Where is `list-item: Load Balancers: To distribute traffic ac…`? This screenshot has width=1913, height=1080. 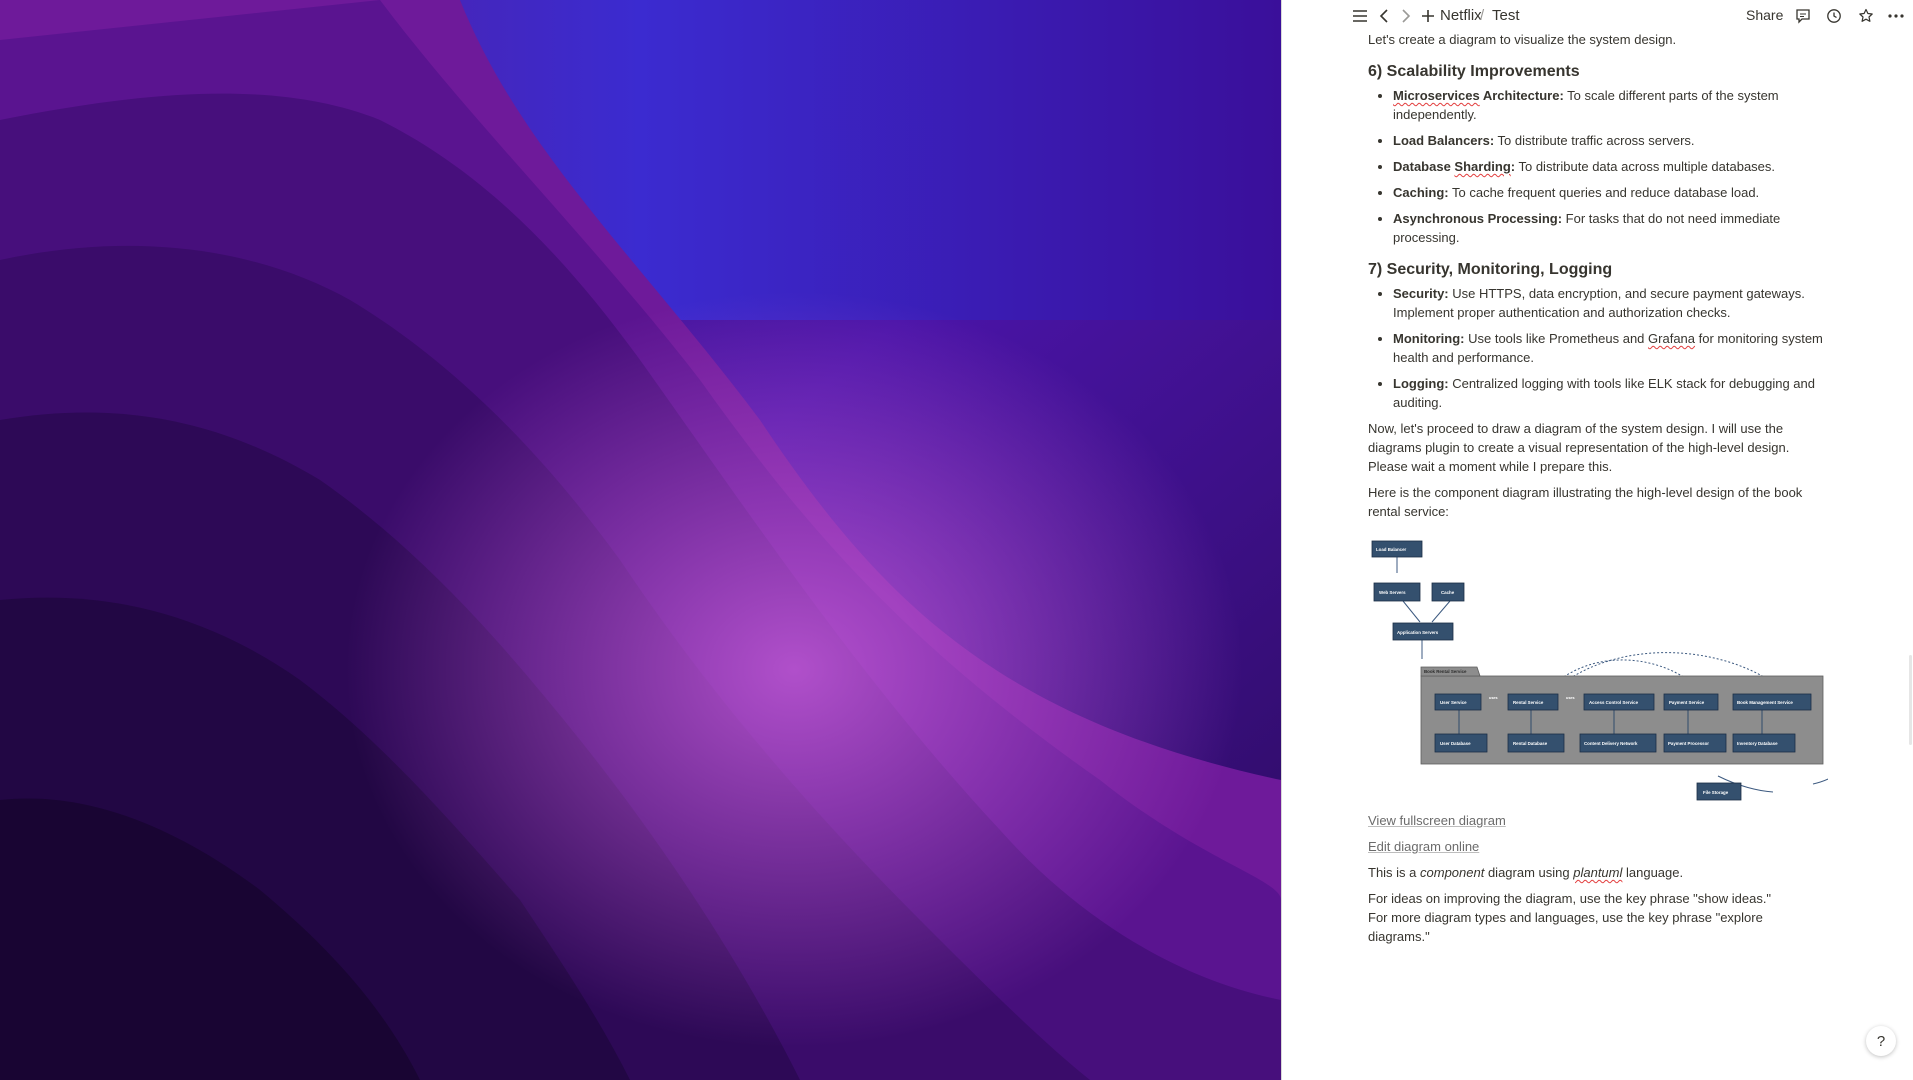 list-item: Load Balancers: To distribute traffic ac… is located at coordinates (1610, 140).